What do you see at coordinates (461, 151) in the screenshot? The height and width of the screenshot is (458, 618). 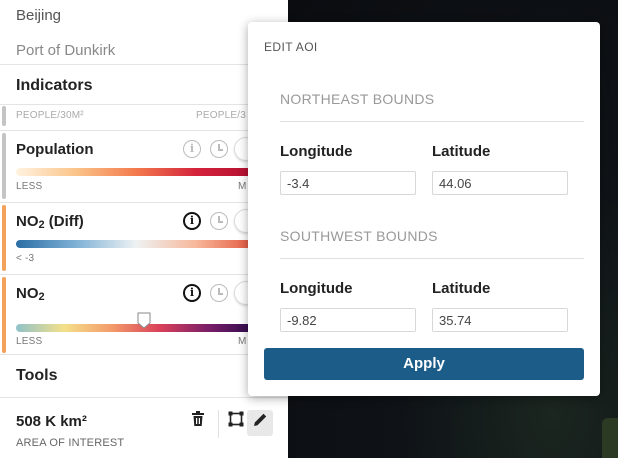 I see `northeast-latitude-label: Latitude` at bounding box center [461, 151].